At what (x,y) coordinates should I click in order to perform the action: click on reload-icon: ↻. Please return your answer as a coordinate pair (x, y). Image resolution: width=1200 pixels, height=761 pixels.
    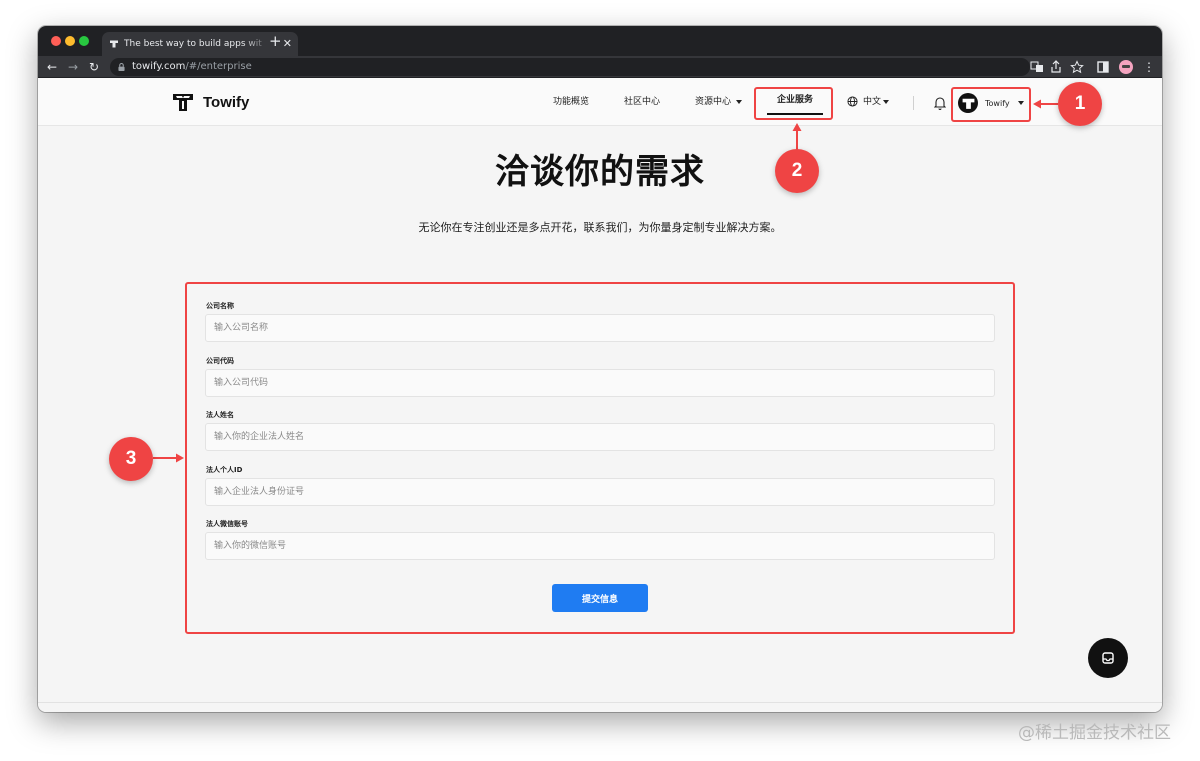
    Looking at the image, I should click on (94, 67).